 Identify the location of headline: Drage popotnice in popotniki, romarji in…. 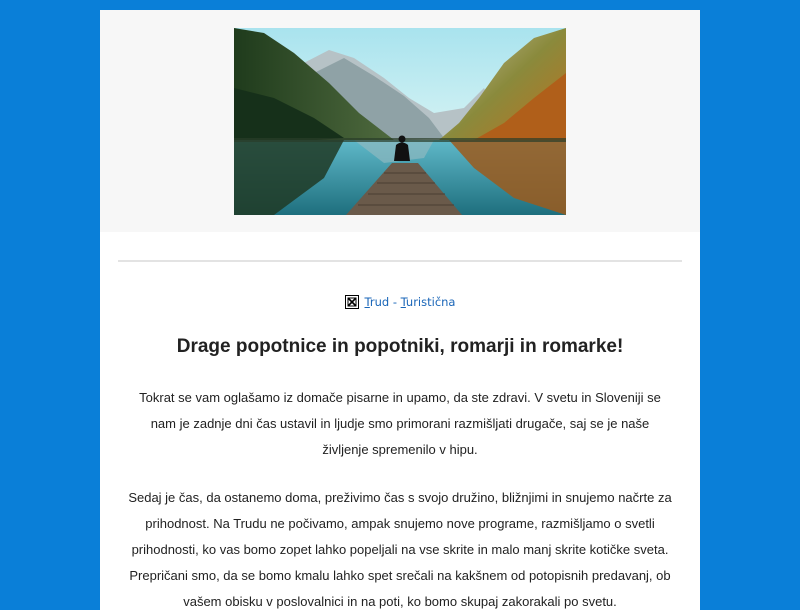
(400, 346).